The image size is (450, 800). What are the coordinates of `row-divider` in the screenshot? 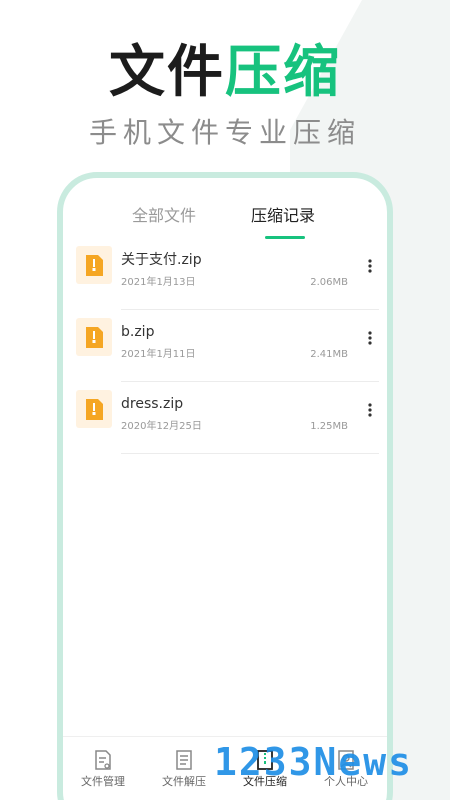 It's located at (250, 453).